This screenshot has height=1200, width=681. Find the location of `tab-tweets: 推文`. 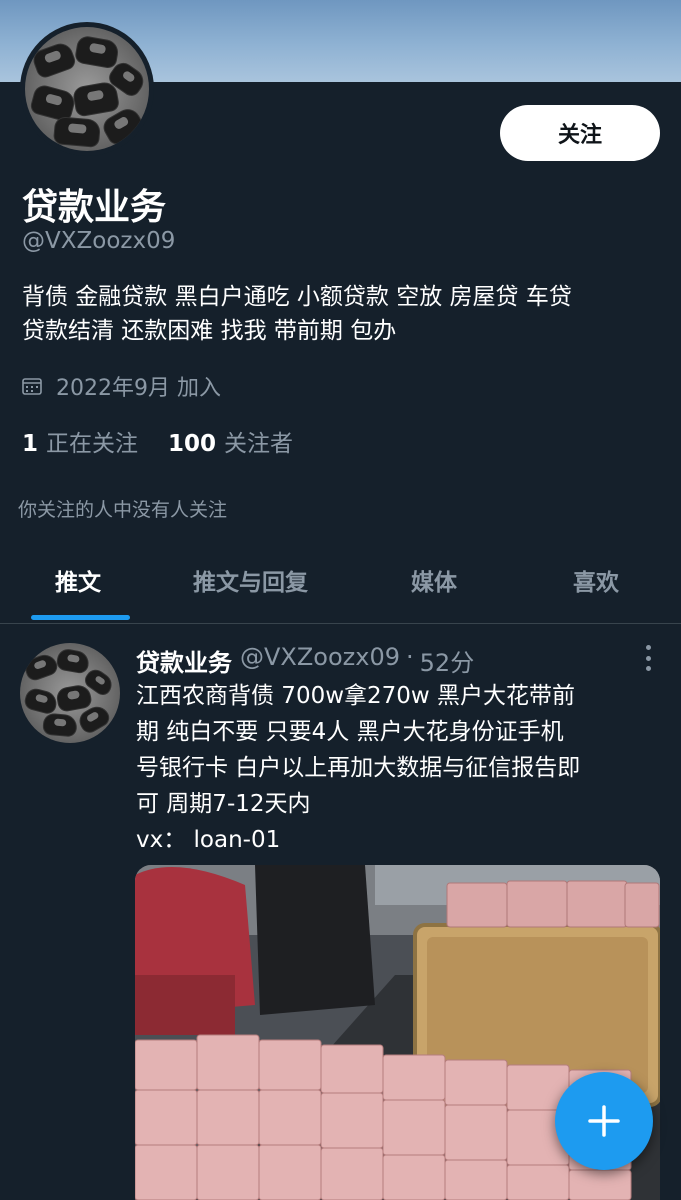

tab-tweets: 推文 is located at coordinates (78, 580).